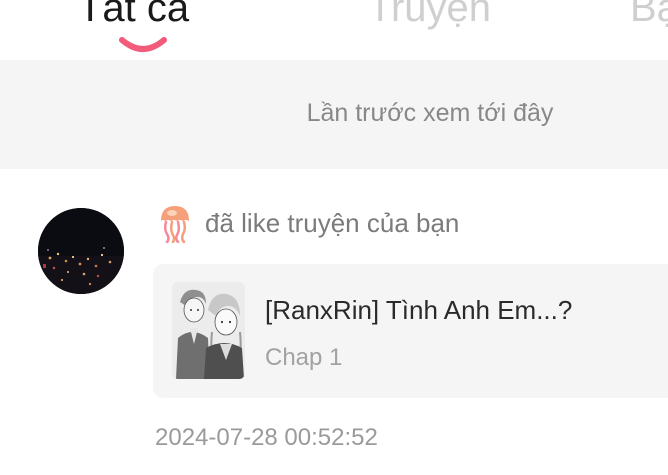  I want to click on last-seen-label: Lần trước xem tới đây, so click(430, 113).